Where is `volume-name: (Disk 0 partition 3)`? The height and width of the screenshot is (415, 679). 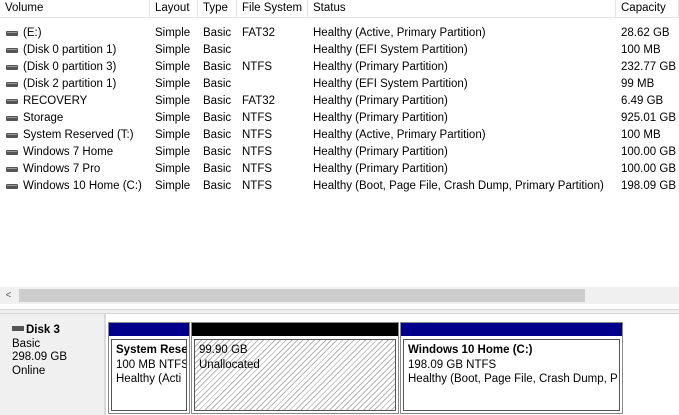
volume-name: (Disk 0 partition 3) is located at coordinates (70, 67).